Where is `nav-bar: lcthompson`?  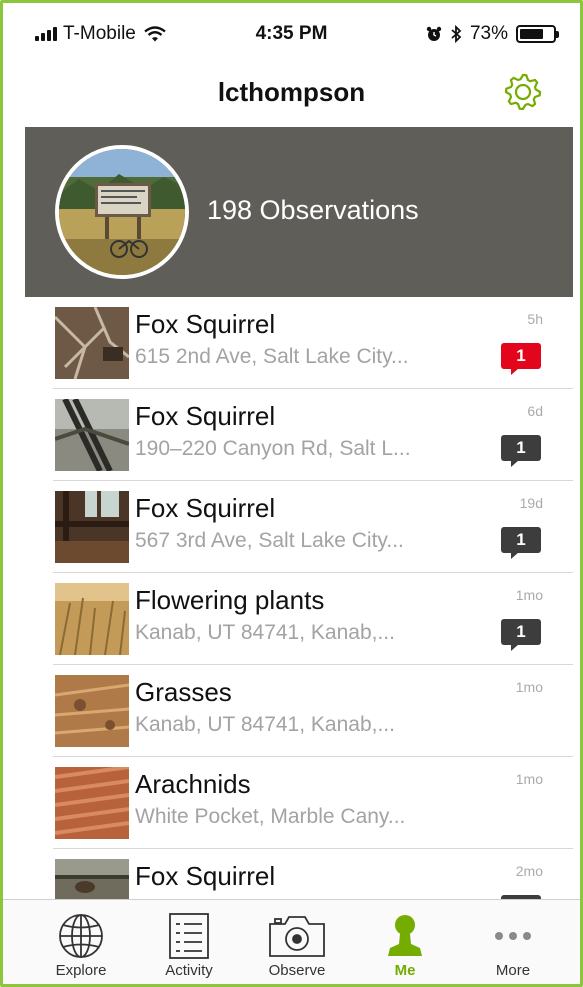 nav-bar: lcthompson is located at coordinates (291, 95).